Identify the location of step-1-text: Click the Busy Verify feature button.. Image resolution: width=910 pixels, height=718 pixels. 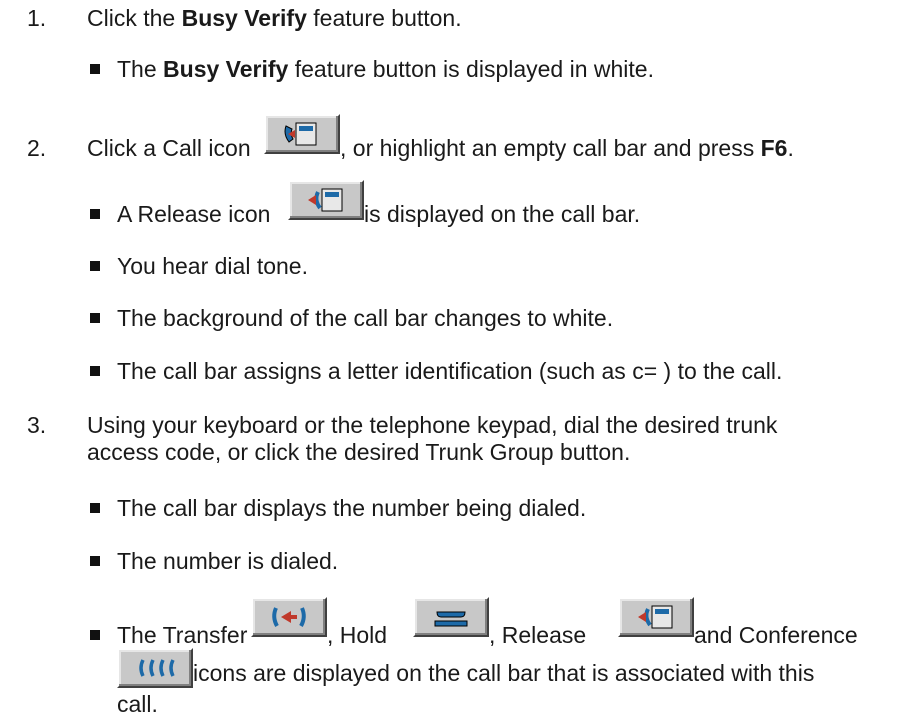
(274, 18).